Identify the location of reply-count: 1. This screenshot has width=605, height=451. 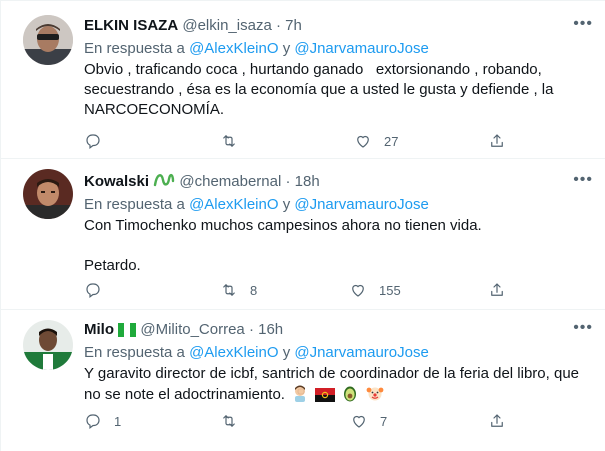
(118, 421).